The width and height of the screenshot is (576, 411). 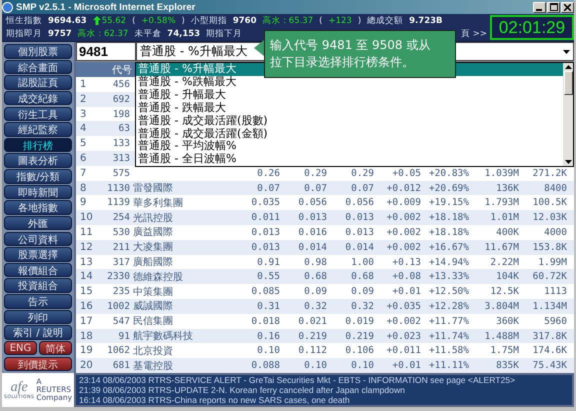 What do you see at coordinates (312, 321) in the screenshot?
I see `value-cell-text: 0.021` at bounding box center [312, 321].